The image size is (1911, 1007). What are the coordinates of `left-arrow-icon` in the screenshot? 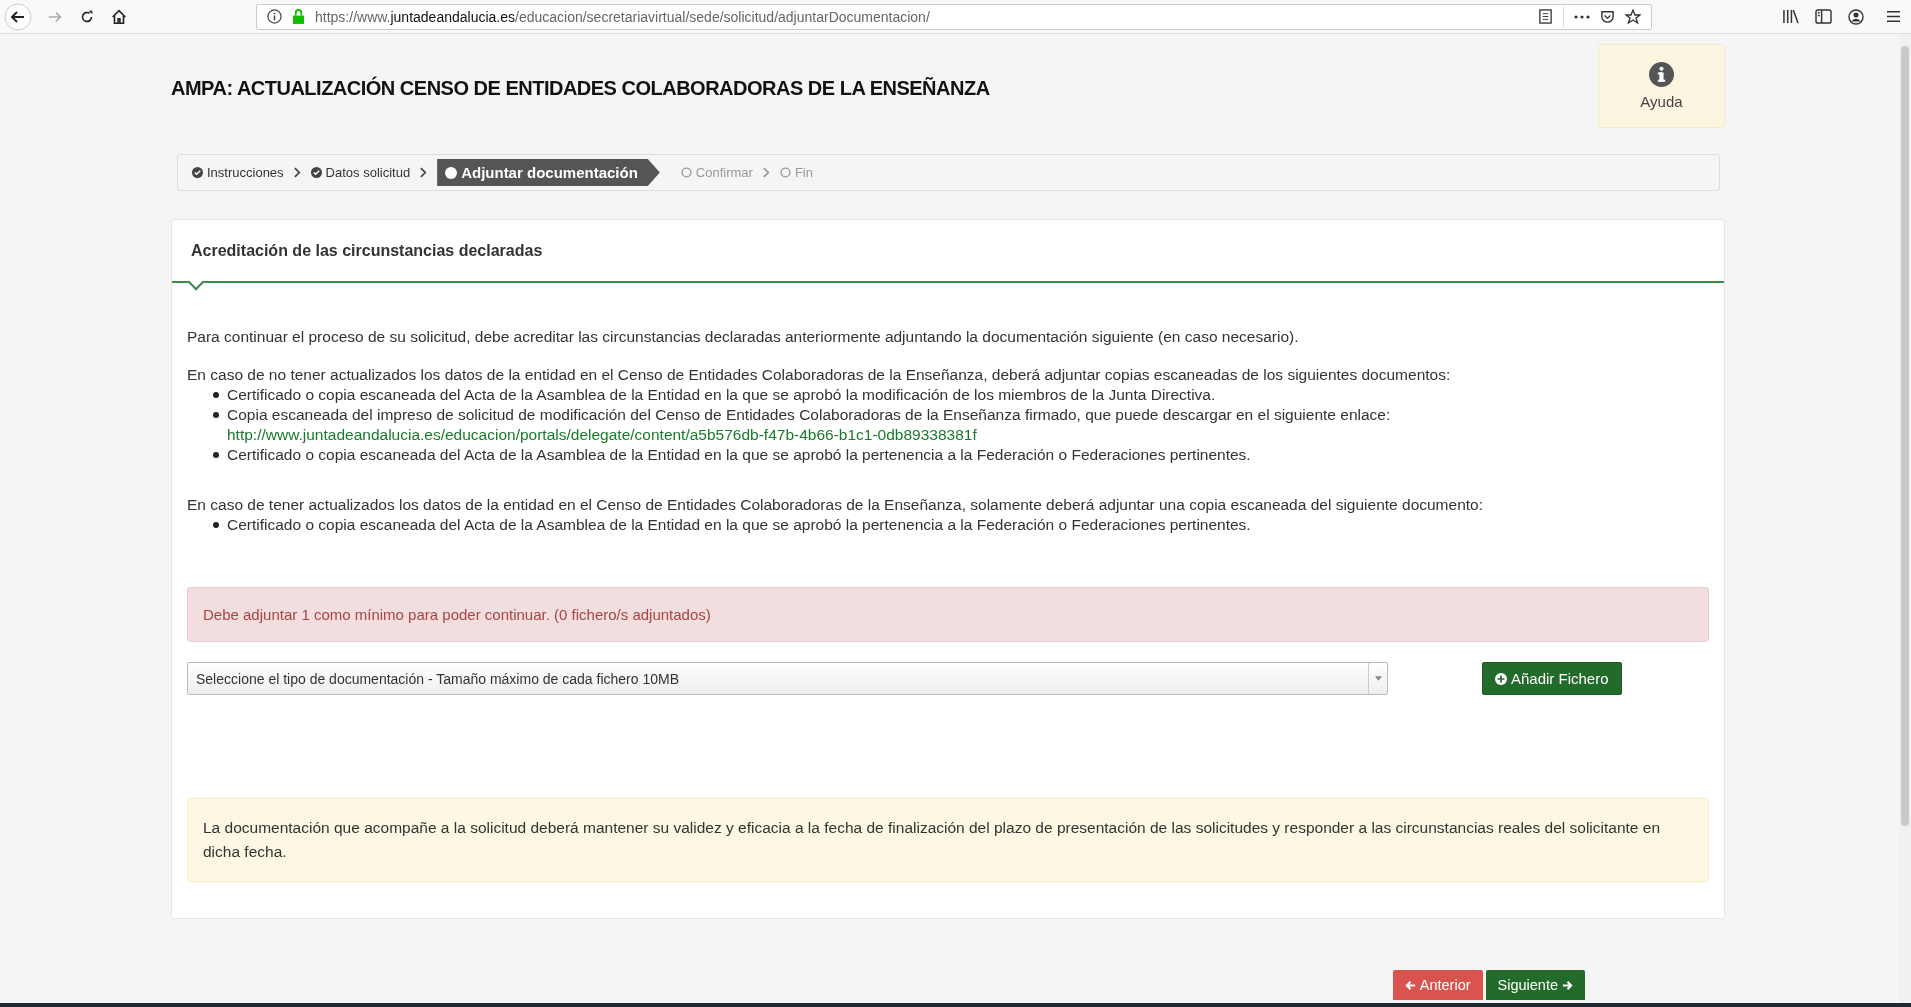 It's located at (1410, 985).